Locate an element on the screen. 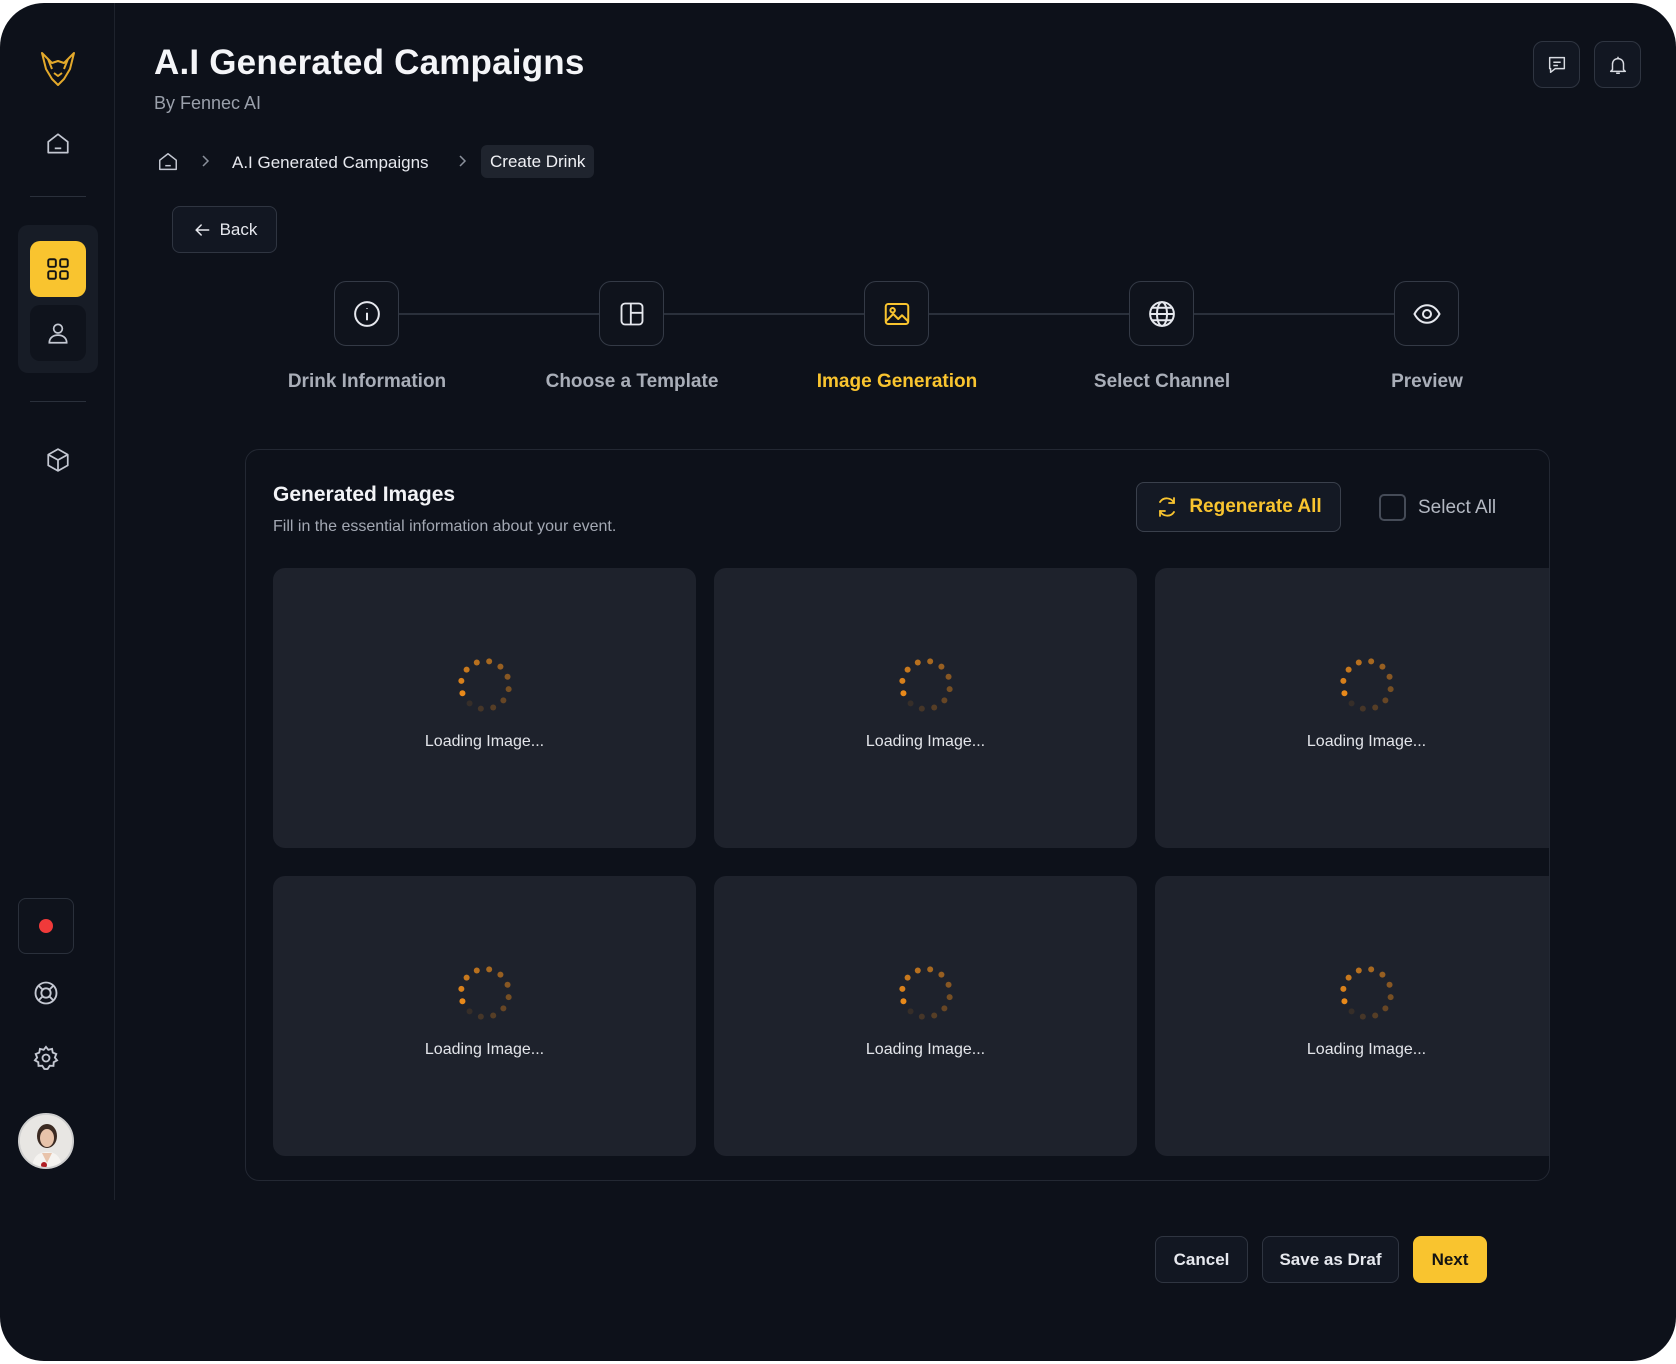 The height and width of the screenshot is (1364, 1676). step-label-current: Image Generation is located at coordinates (897, 381).